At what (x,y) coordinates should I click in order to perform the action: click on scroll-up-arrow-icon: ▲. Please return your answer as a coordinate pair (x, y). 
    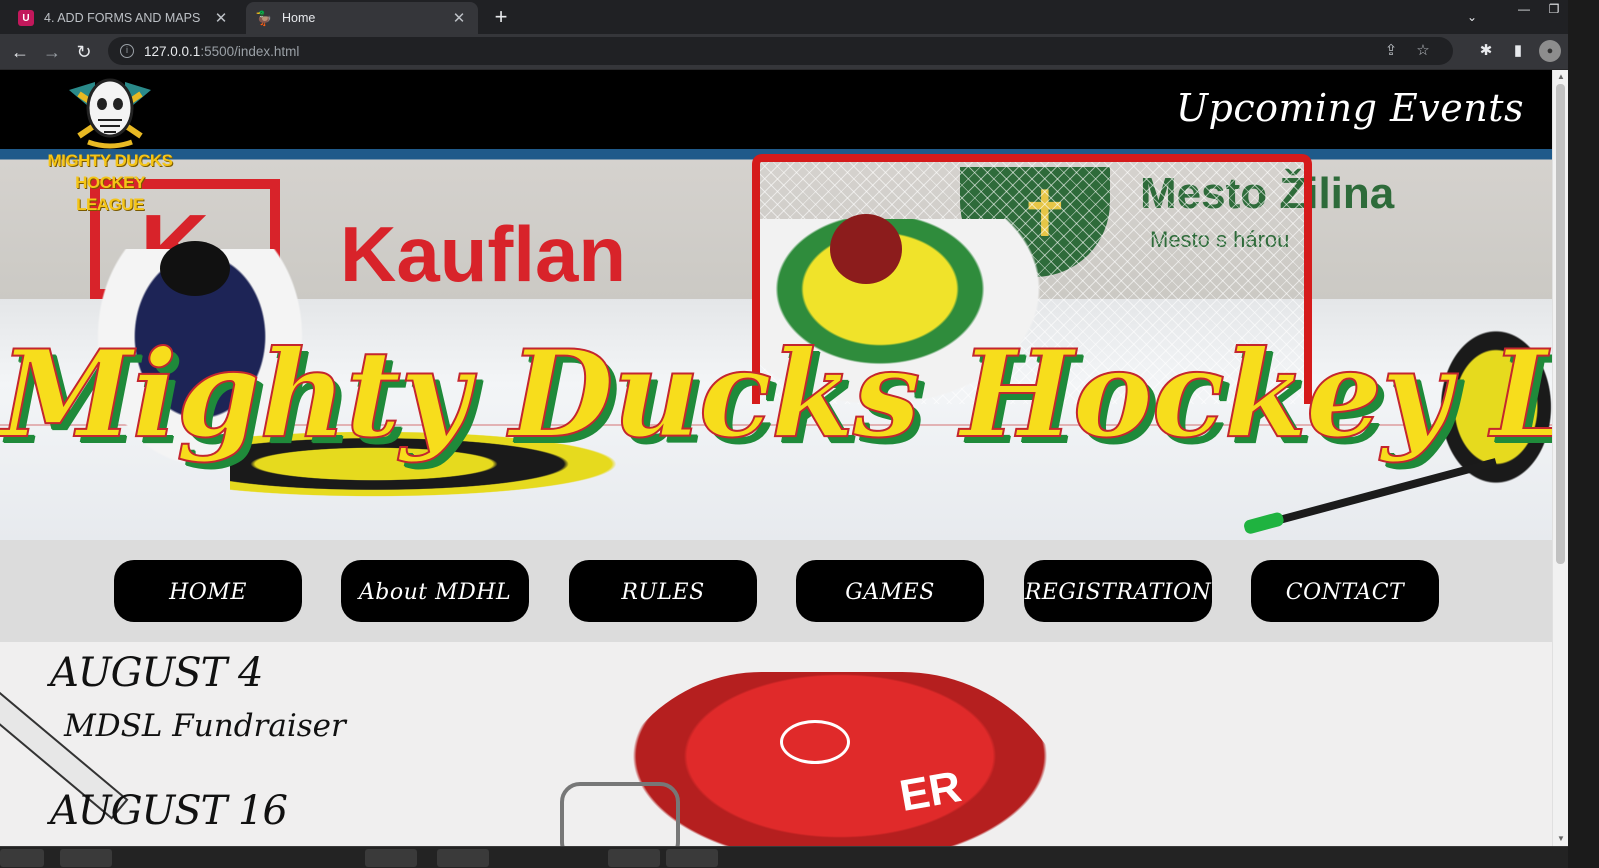
    Looking at the image, I should click on (1561, 77).